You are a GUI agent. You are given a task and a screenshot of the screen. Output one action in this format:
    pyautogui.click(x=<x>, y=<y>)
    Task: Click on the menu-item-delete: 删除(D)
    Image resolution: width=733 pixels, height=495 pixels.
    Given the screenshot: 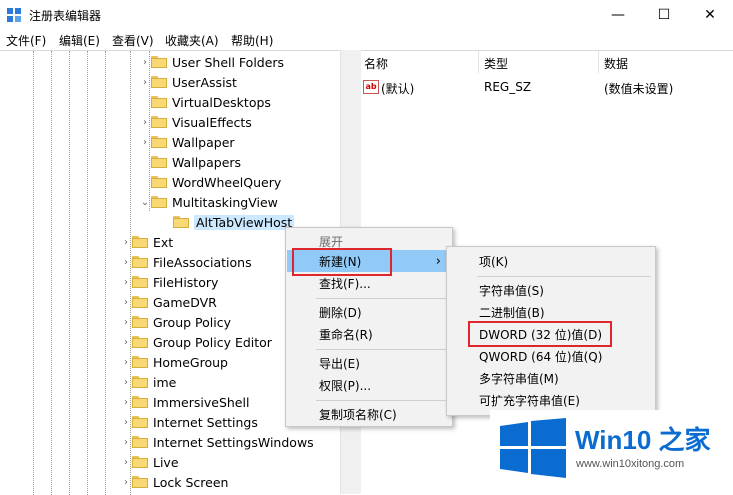 What is the action you would take?
    pyautogui.click(x=369, y=312)
    